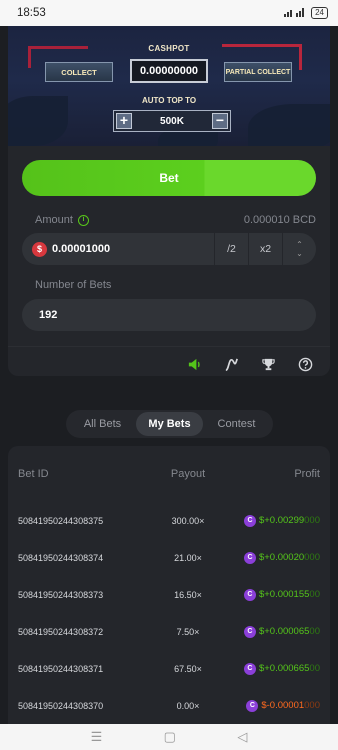  Describe the element at coordinates (73, 285) in the screenshot. I see `number-of-bets-label: Number of Bets` at that location.